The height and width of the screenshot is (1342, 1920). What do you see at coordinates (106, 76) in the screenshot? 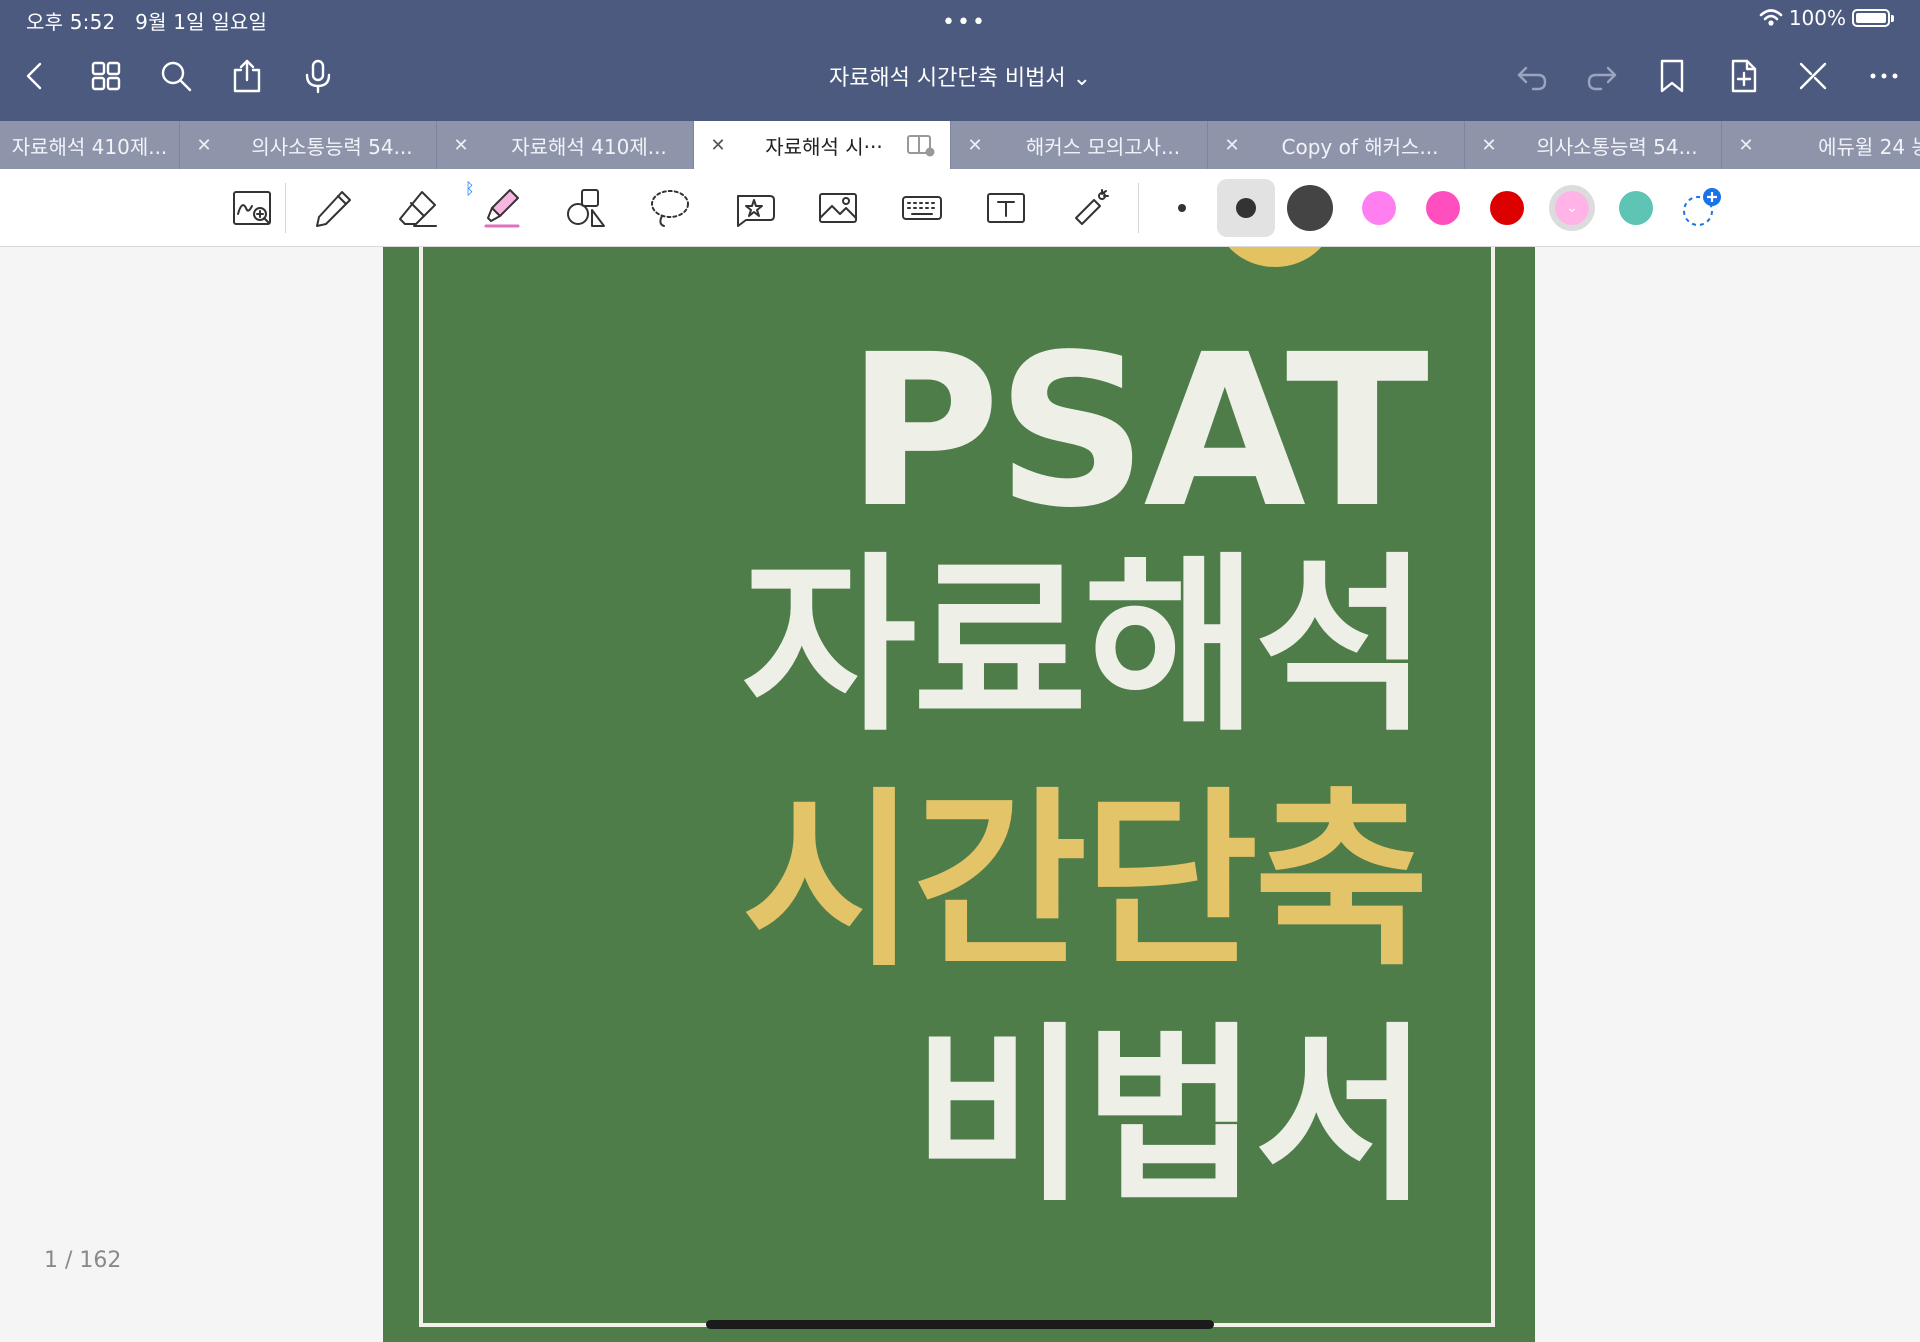
I see `grid-icon` at bounding box center [106, 76].